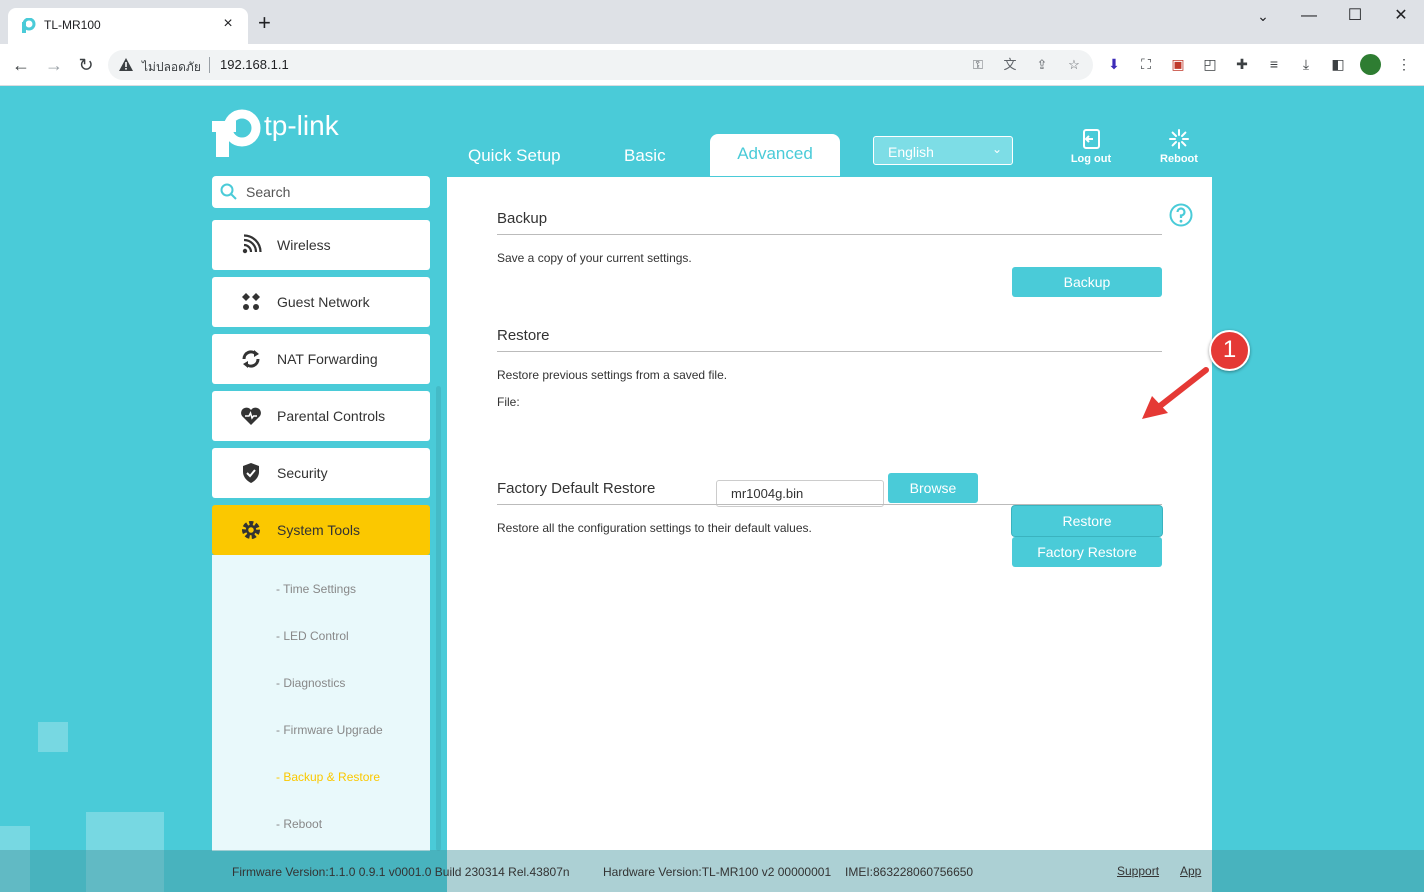 Image resolution: width=1424 pixels, height=892 pixels. I want to click on restore-section-title: Restore, so click(523, 335).